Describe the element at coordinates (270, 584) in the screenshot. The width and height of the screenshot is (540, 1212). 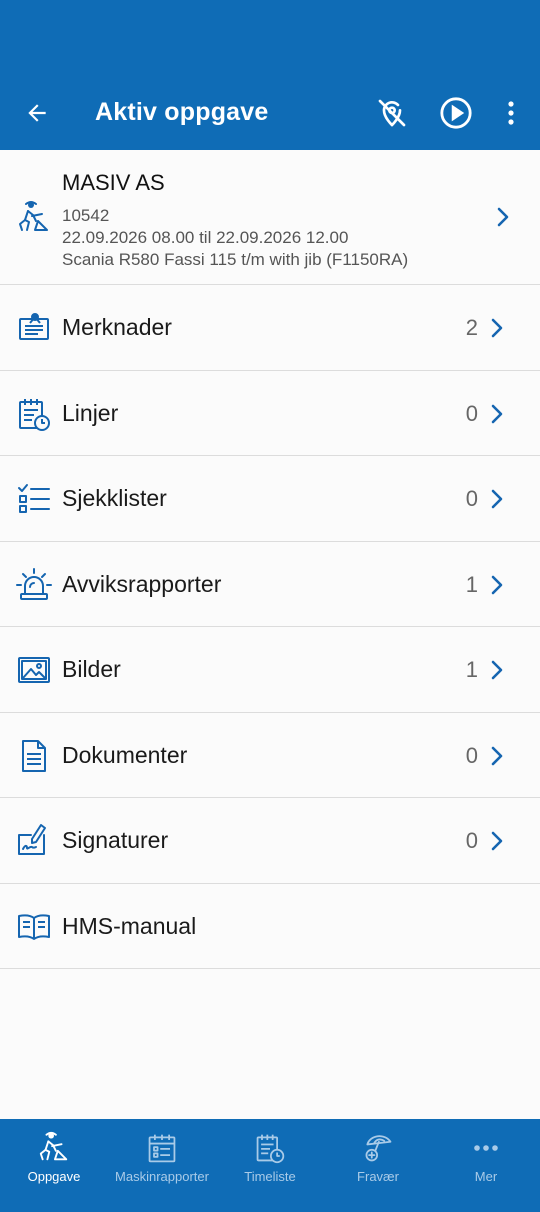
I see `row-avviksrapporter: Avviksrapporter 1` at that location.